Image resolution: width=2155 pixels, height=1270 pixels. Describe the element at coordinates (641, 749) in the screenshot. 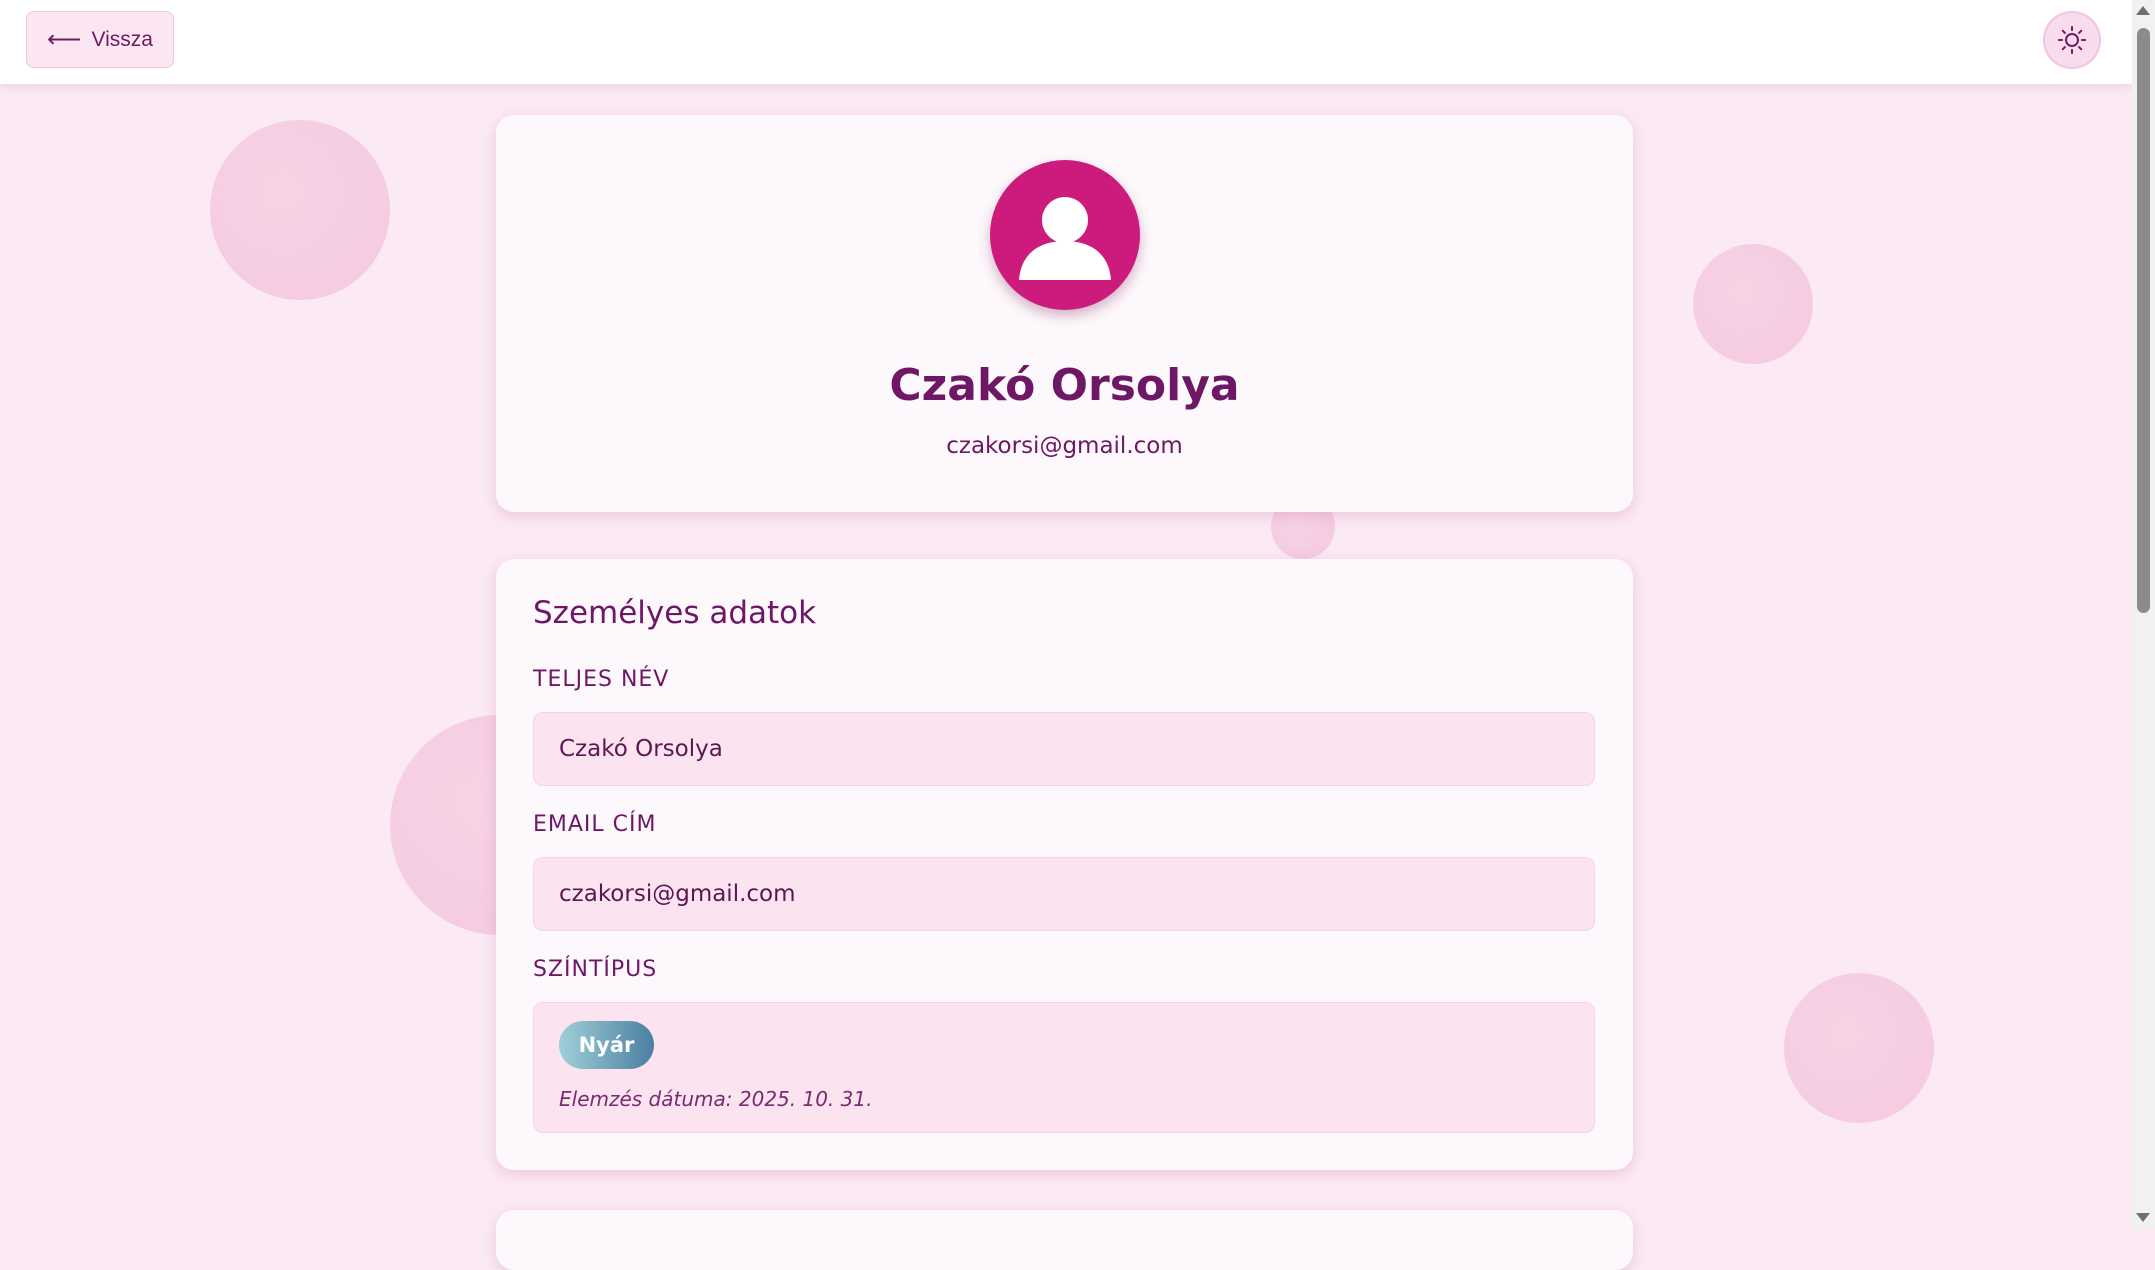

I see `fullname-value: Czakó Orsolya` at that location.